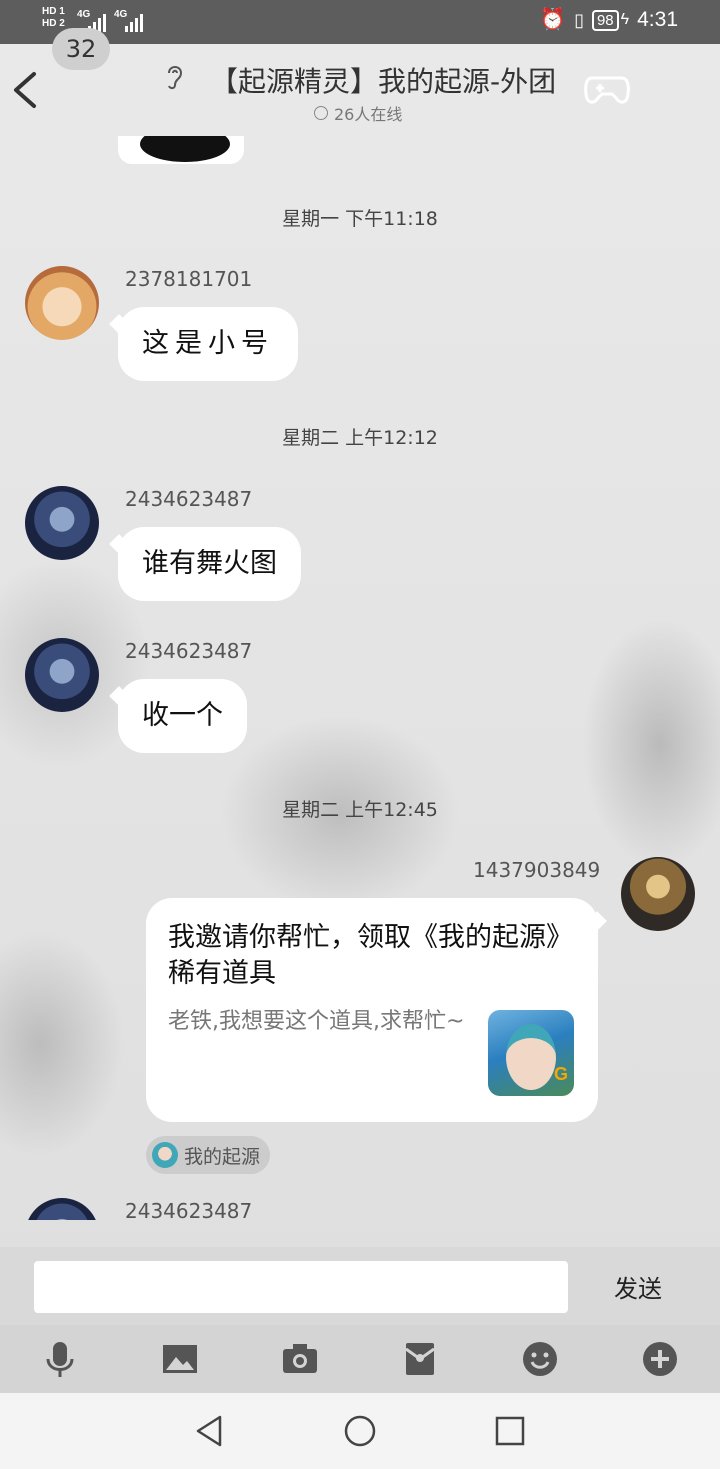 The height and width of the screenshot is (1469, 720). I want to click on sim-indicators: HD 1 HD 2, so click(53, 18).